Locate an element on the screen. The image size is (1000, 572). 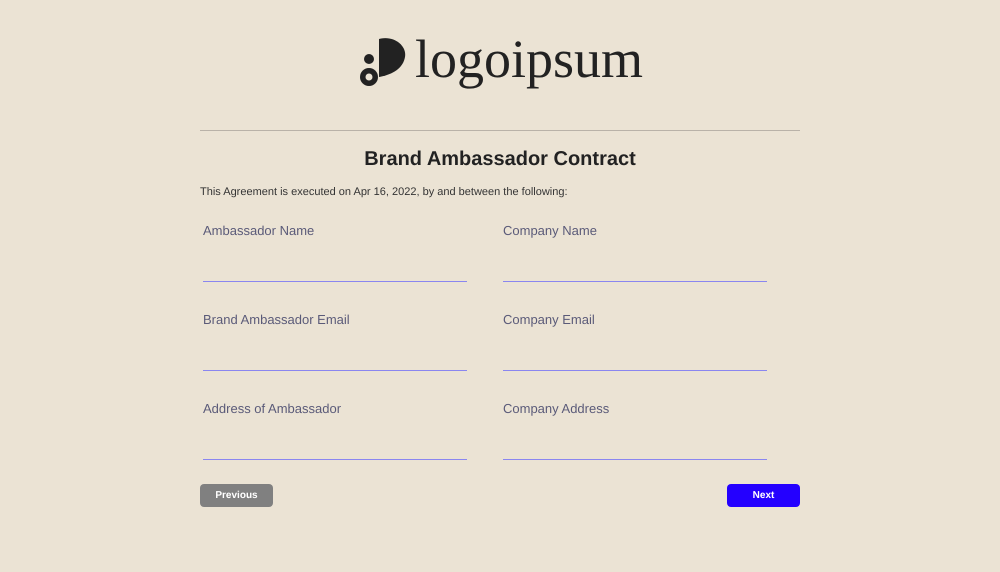
next-button: Next is located at coordinates (763, 495).